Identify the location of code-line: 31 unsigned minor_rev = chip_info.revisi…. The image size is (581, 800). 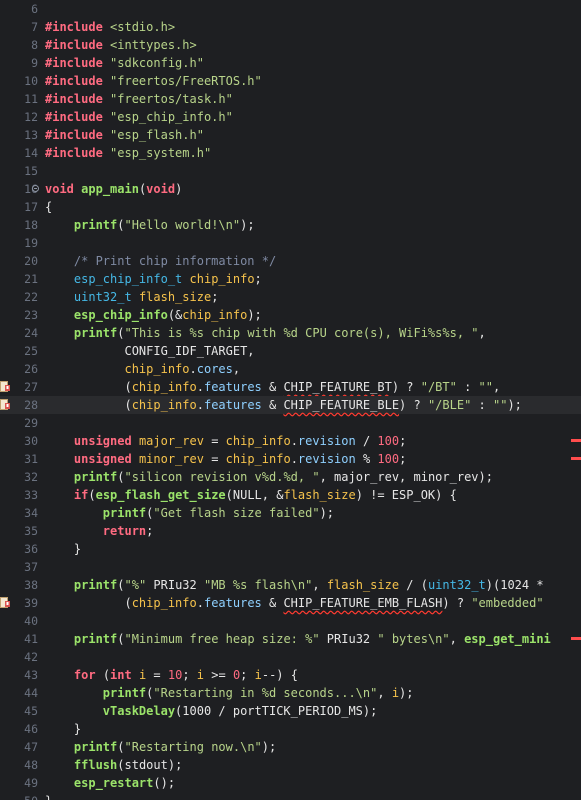
(290, 459).